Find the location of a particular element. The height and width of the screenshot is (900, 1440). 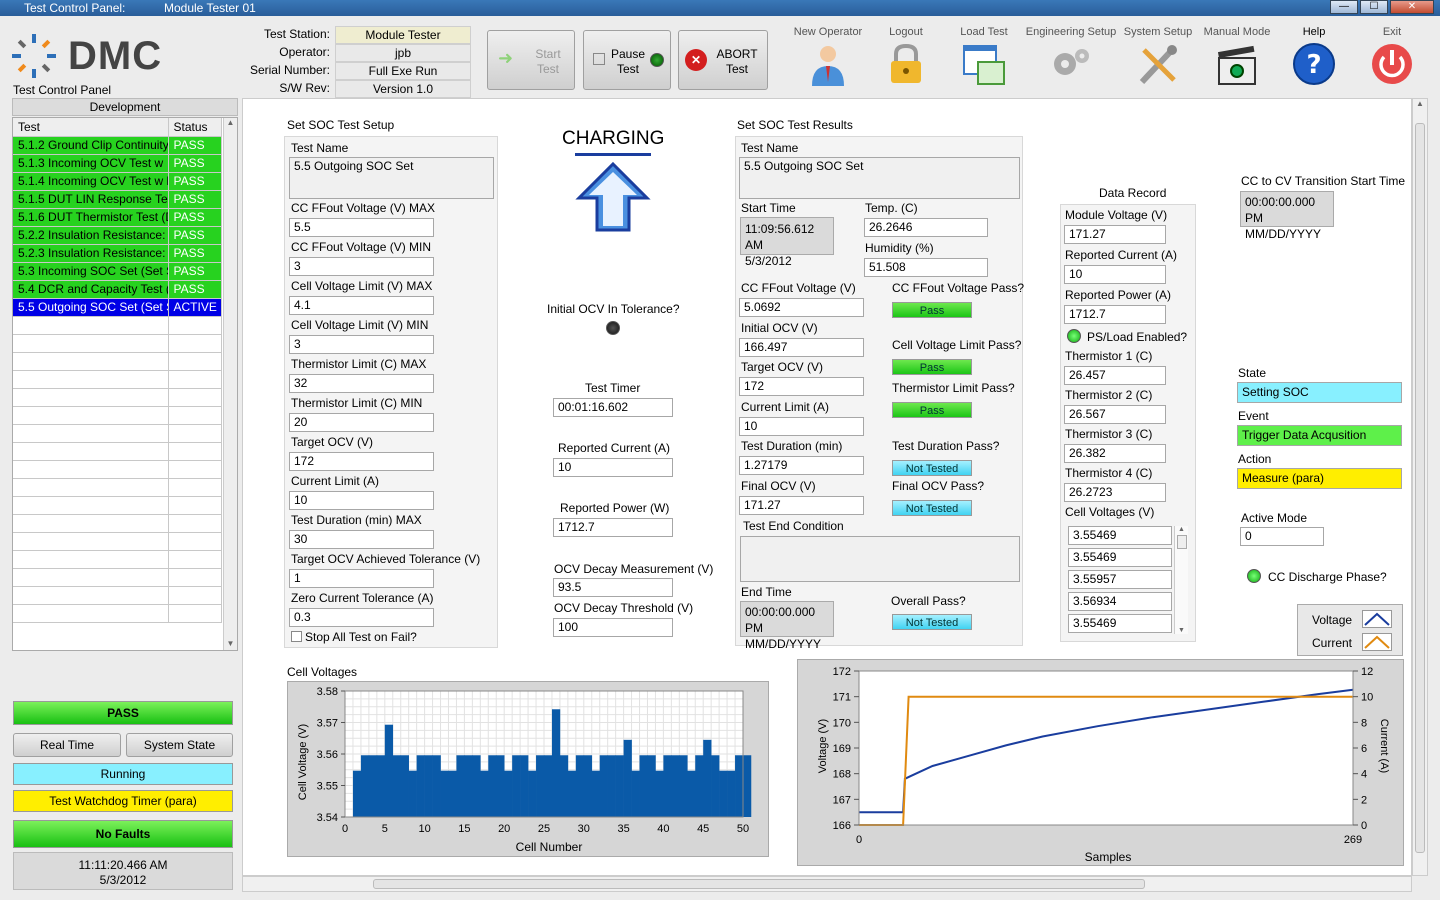

load-test-button: Load Test is located at coordinates (984, 57).